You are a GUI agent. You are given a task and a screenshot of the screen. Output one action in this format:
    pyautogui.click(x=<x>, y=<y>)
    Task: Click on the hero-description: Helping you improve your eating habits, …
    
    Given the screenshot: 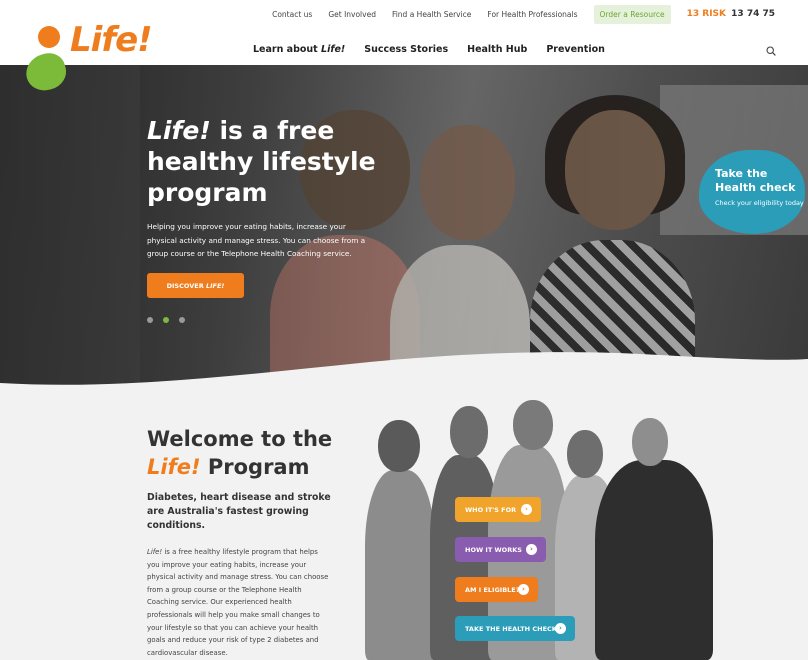 What is the action you would take?
    pyautogui.click(x=256, y=240)
    